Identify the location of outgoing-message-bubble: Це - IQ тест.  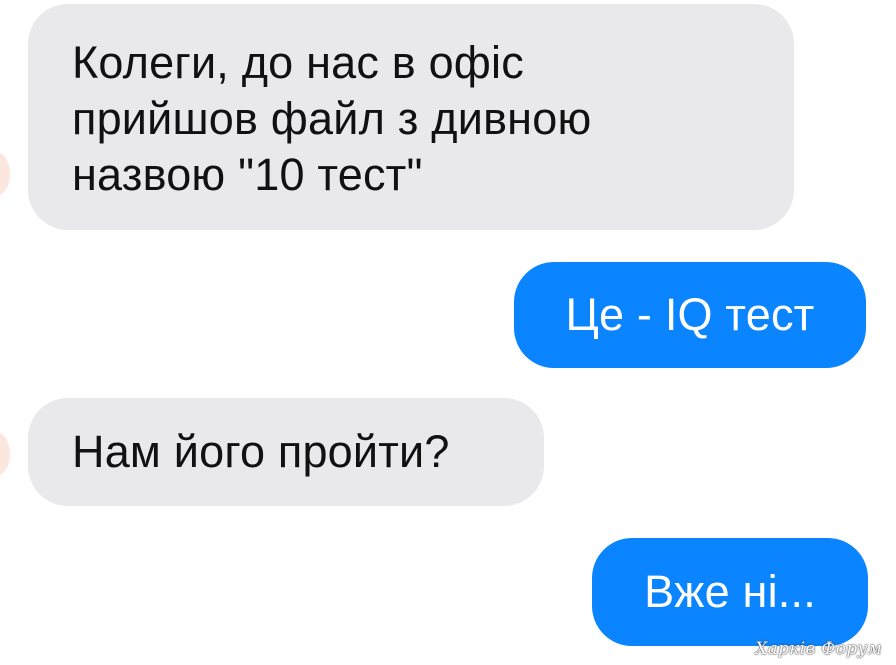
(690, 315).